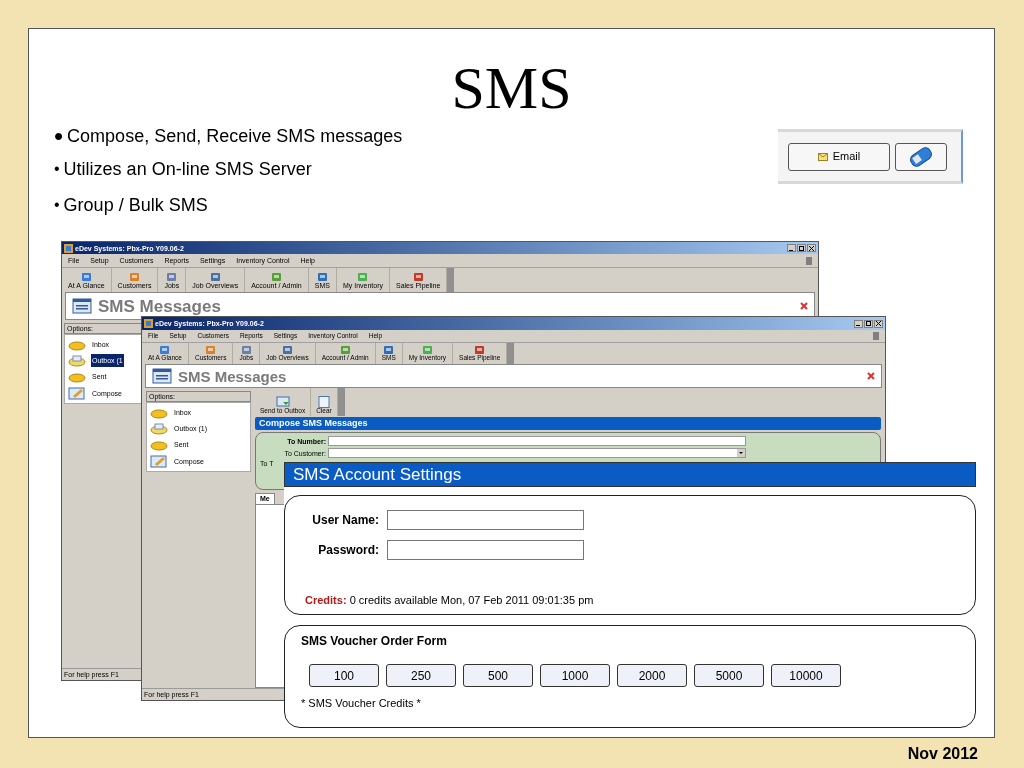 This screenshot has height=768, width=1024. I want to click on voucher-button: 2000, so click(652, 675).